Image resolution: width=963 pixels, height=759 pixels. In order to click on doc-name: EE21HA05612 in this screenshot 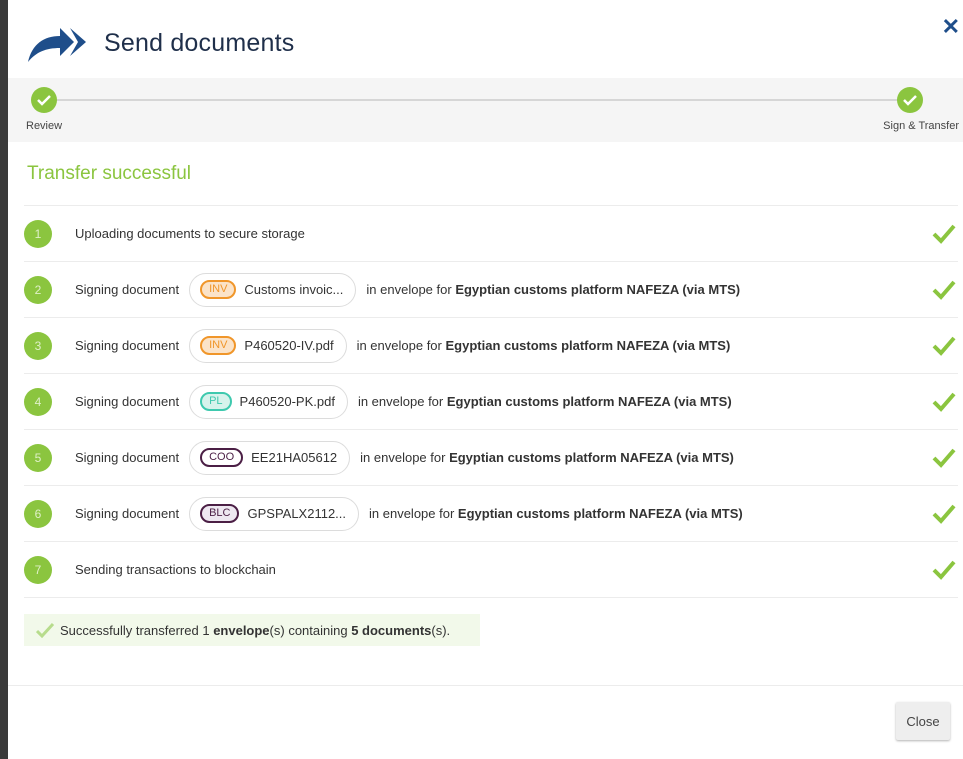, I will do `click(294, 457)`.